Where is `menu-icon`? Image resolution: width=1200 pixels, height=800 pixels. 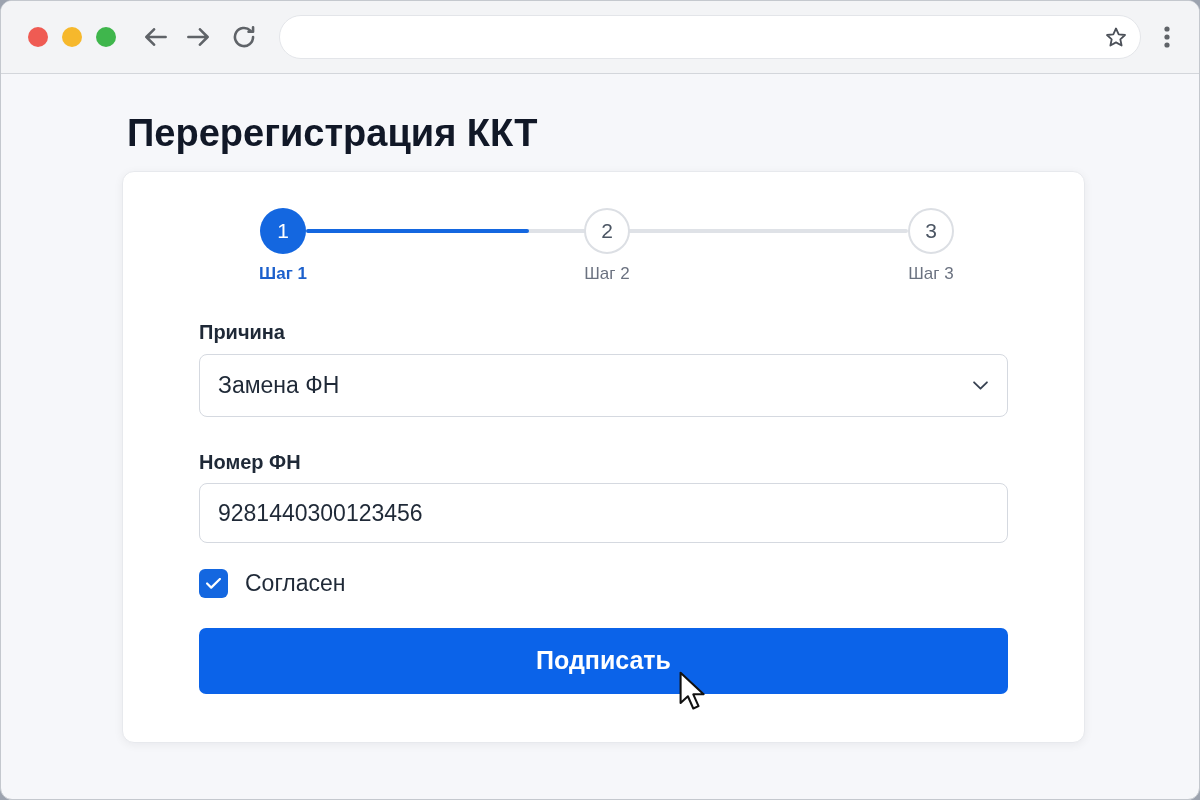 menu-icon is located at coordinates (1167, 37).